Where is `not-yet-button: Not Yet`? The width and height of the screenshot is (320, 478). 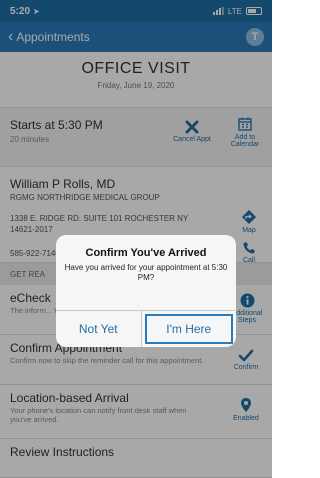 not-yet-button: Not Yet is located at coordinates (99, 329).